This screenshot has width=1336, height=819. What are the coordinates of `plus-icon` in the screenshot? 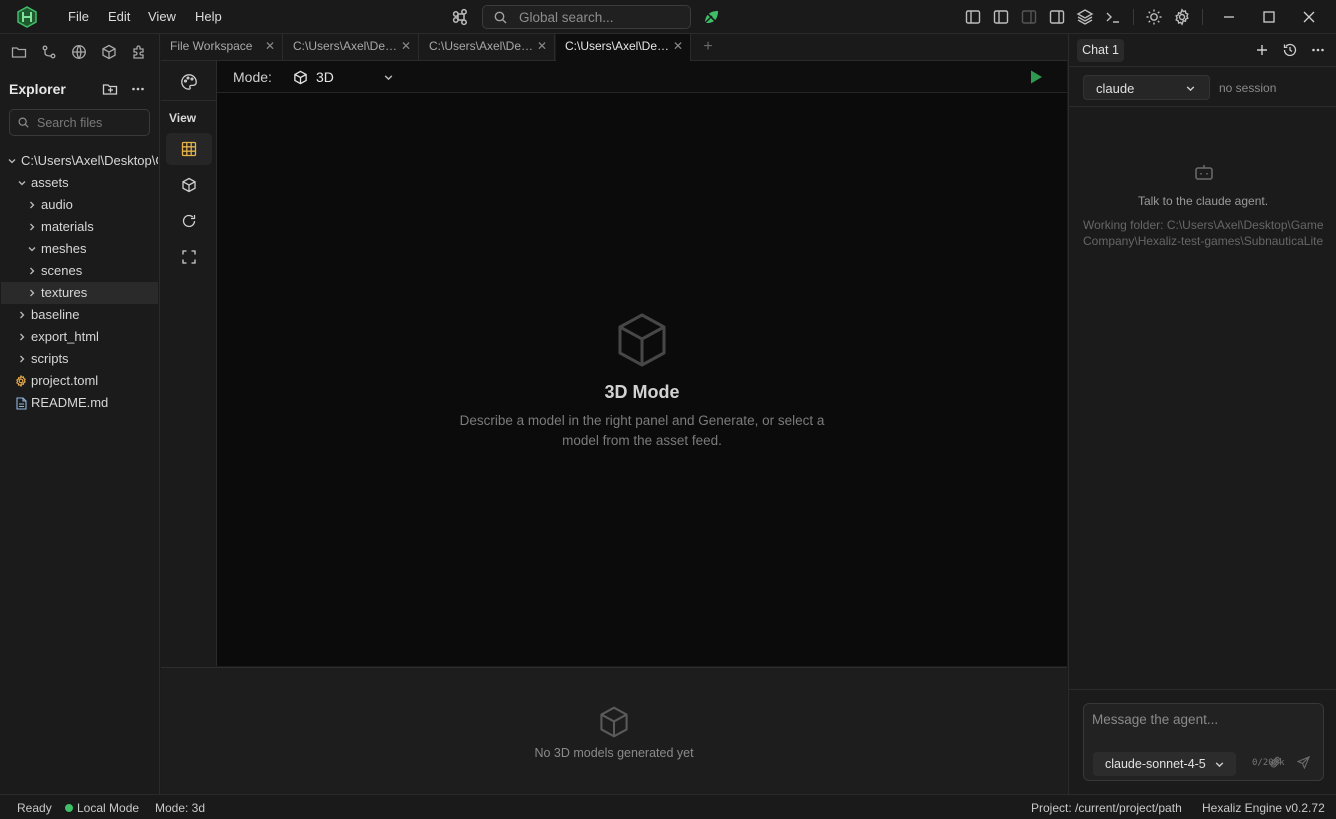 It's located at (1262, 50).